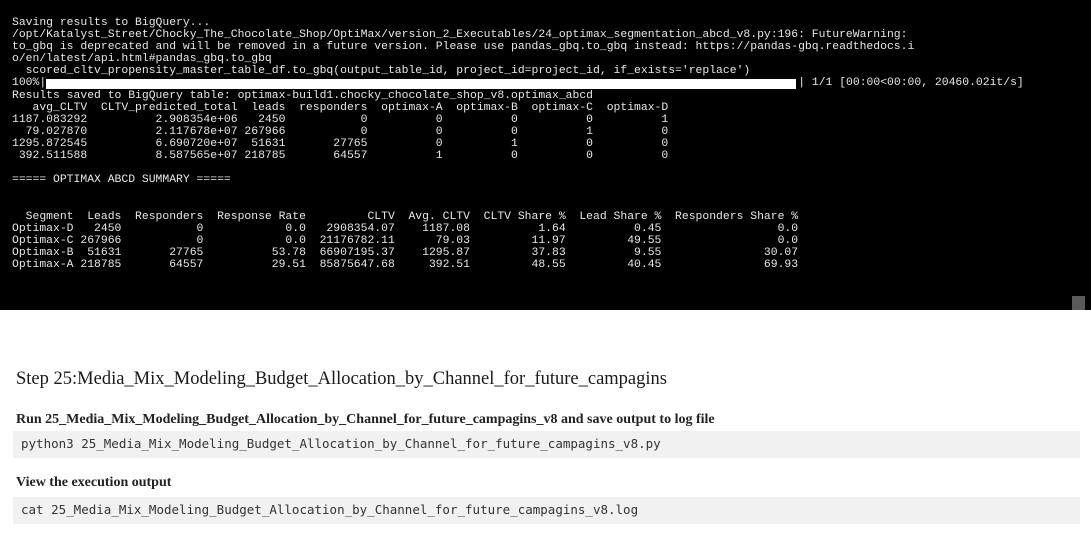 The height and width of the screenshot is (535, 1091). Describe the element at coordinates (911, 83) in the screenshot. I see `progress-suffix: | 1/1 [00:00<00:00, 20460.02it/s]` at that location.